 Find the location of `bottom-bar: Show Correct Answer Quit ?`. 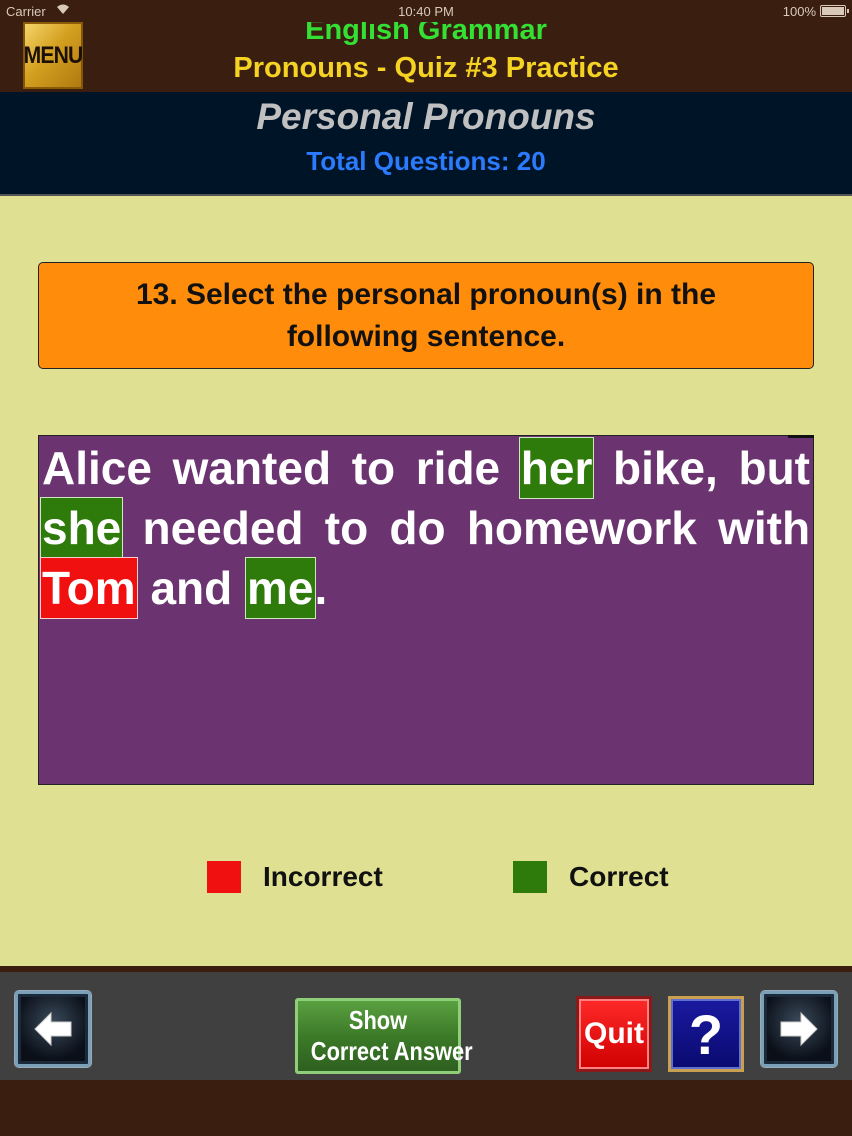

bottom-bar: Show Correct Answer Quit ? is located at coordinates (426, 1024).